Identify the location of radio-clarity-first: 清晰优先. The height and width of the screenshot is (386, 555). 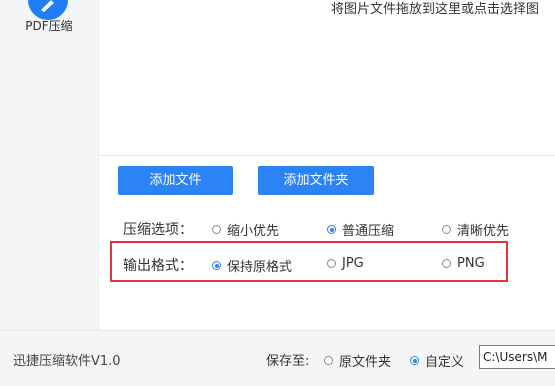
(475, 229).